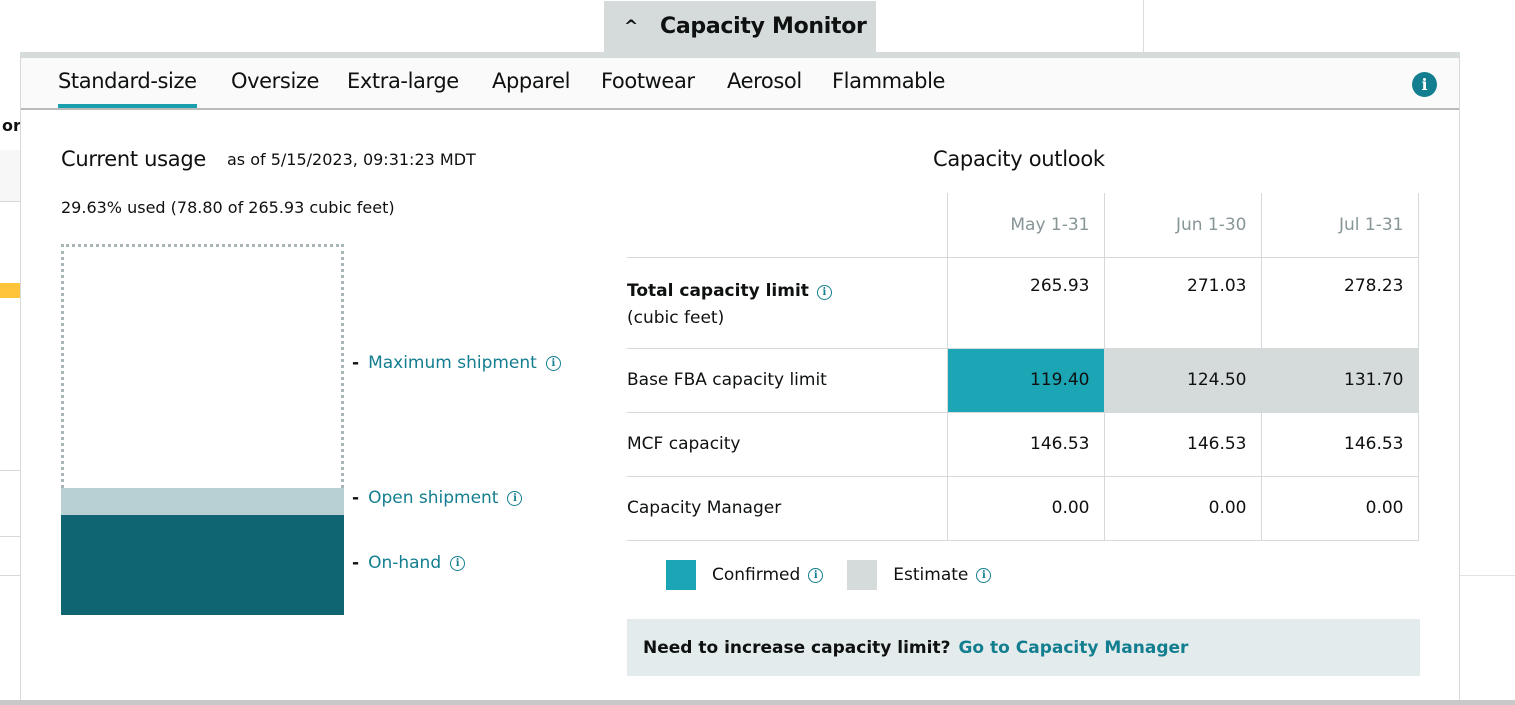 This screenshot has width=1515, height=705. Describe the element at coordinates (452, 363) in the screenshot. I see `maximum-shipment-text: Maximum shipment` at that location.